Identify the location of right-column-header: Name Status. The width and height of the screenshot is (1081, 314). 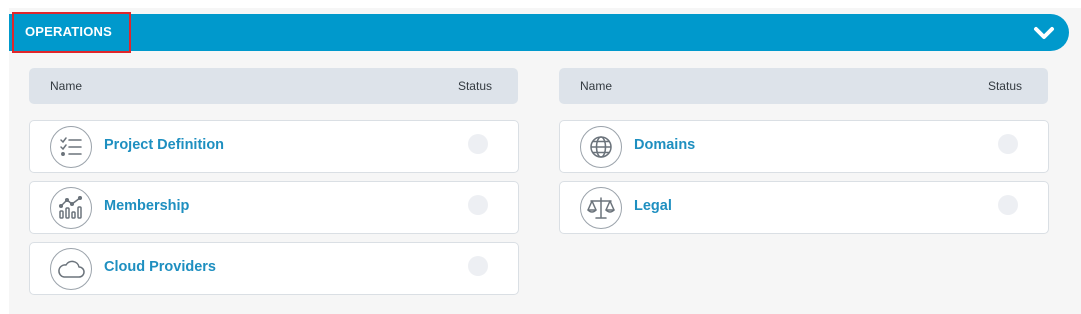
(803, 86).